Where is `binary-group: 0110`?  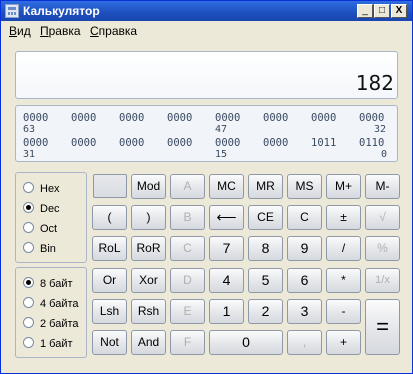 binary-group: 0110 is located at coordinates (372, 143).